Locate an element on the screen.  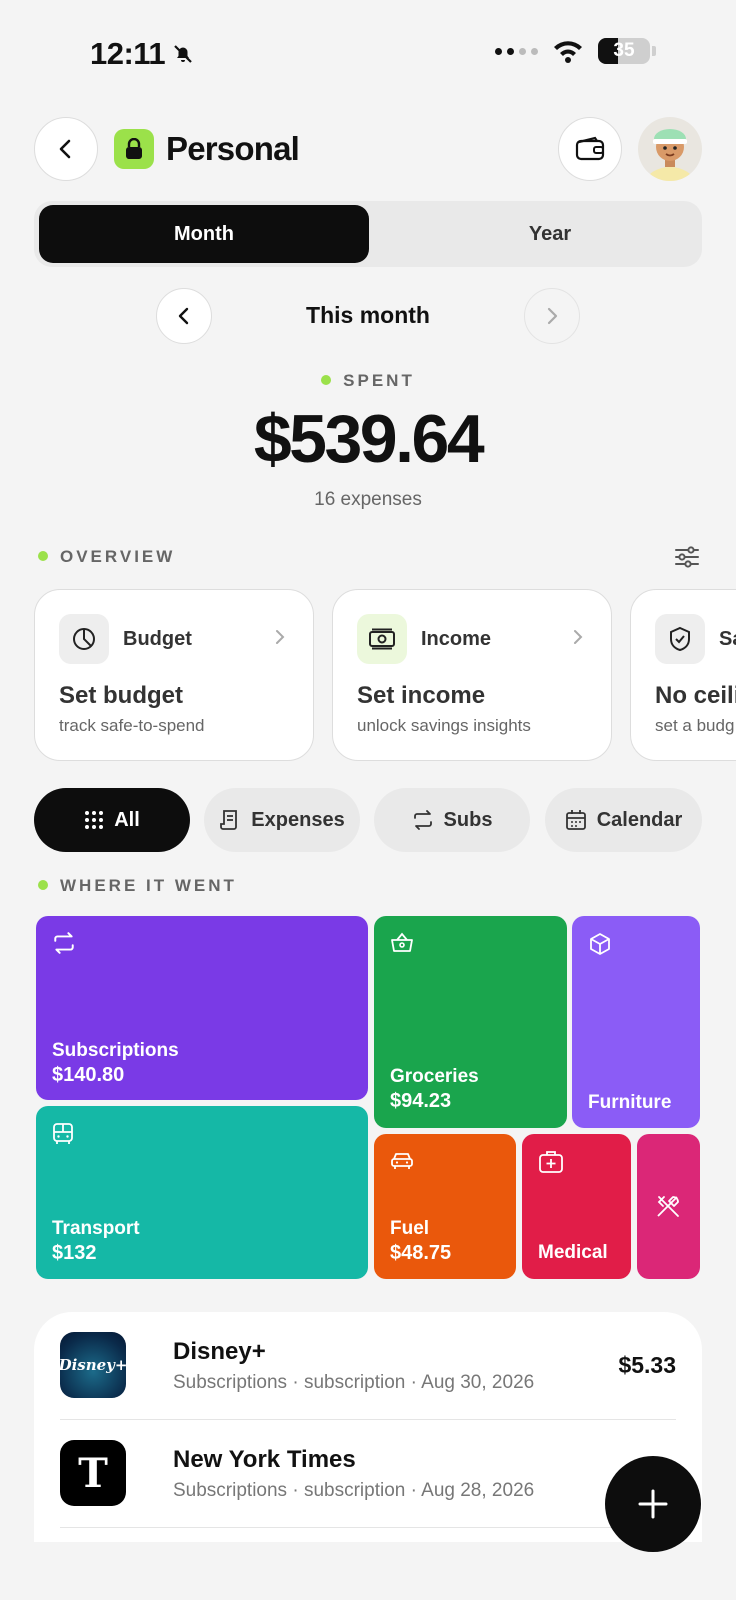
filter-expenses: Expenses is located at coordinates (282, 820).